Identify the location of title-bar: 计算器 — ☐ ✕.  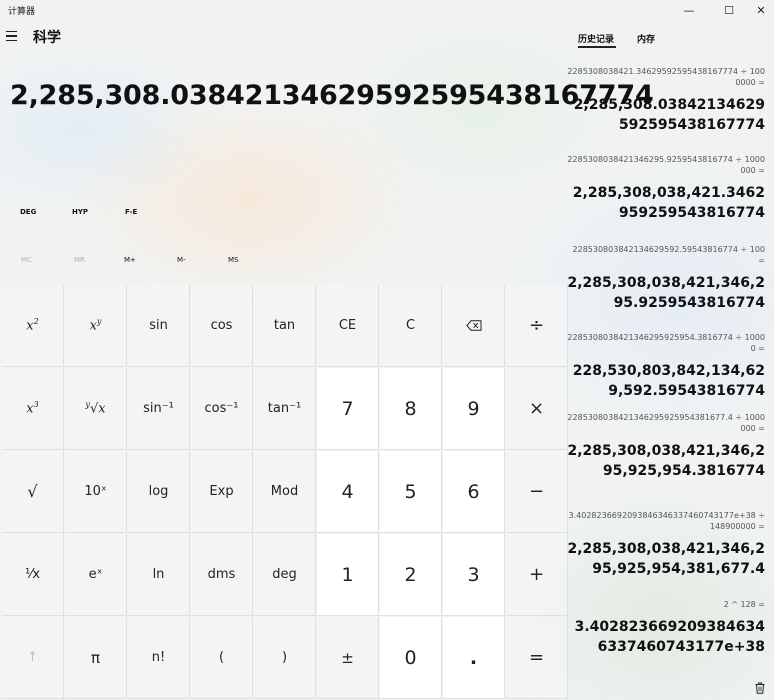
(387, 10).